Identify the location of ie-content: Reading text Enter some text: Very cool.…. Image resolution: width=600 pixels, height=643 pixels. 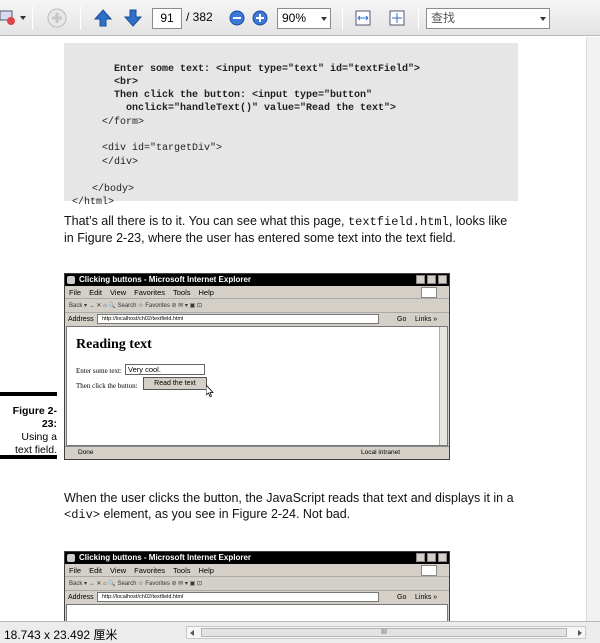
(257, 386).